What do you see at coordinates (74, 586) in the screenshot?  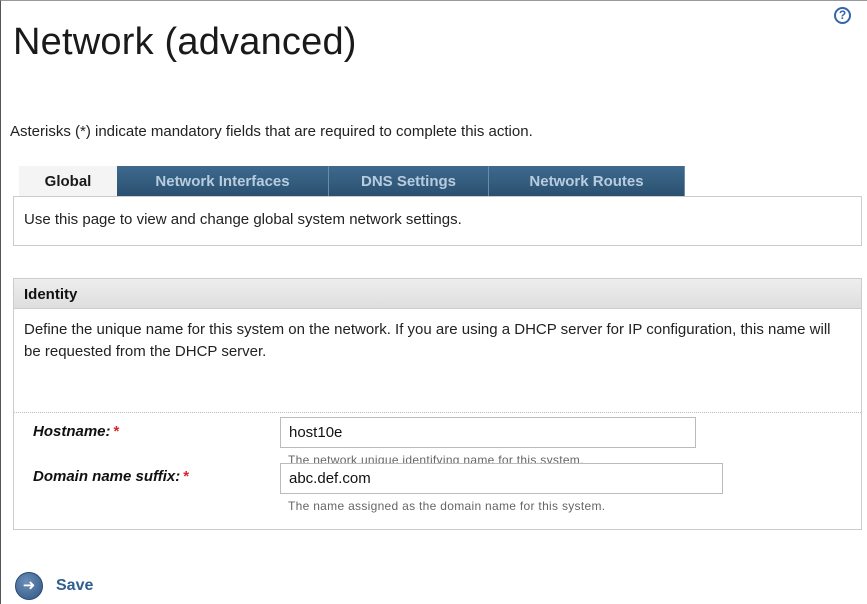 I see `save-label: Save` at bounding box center [74, 586].